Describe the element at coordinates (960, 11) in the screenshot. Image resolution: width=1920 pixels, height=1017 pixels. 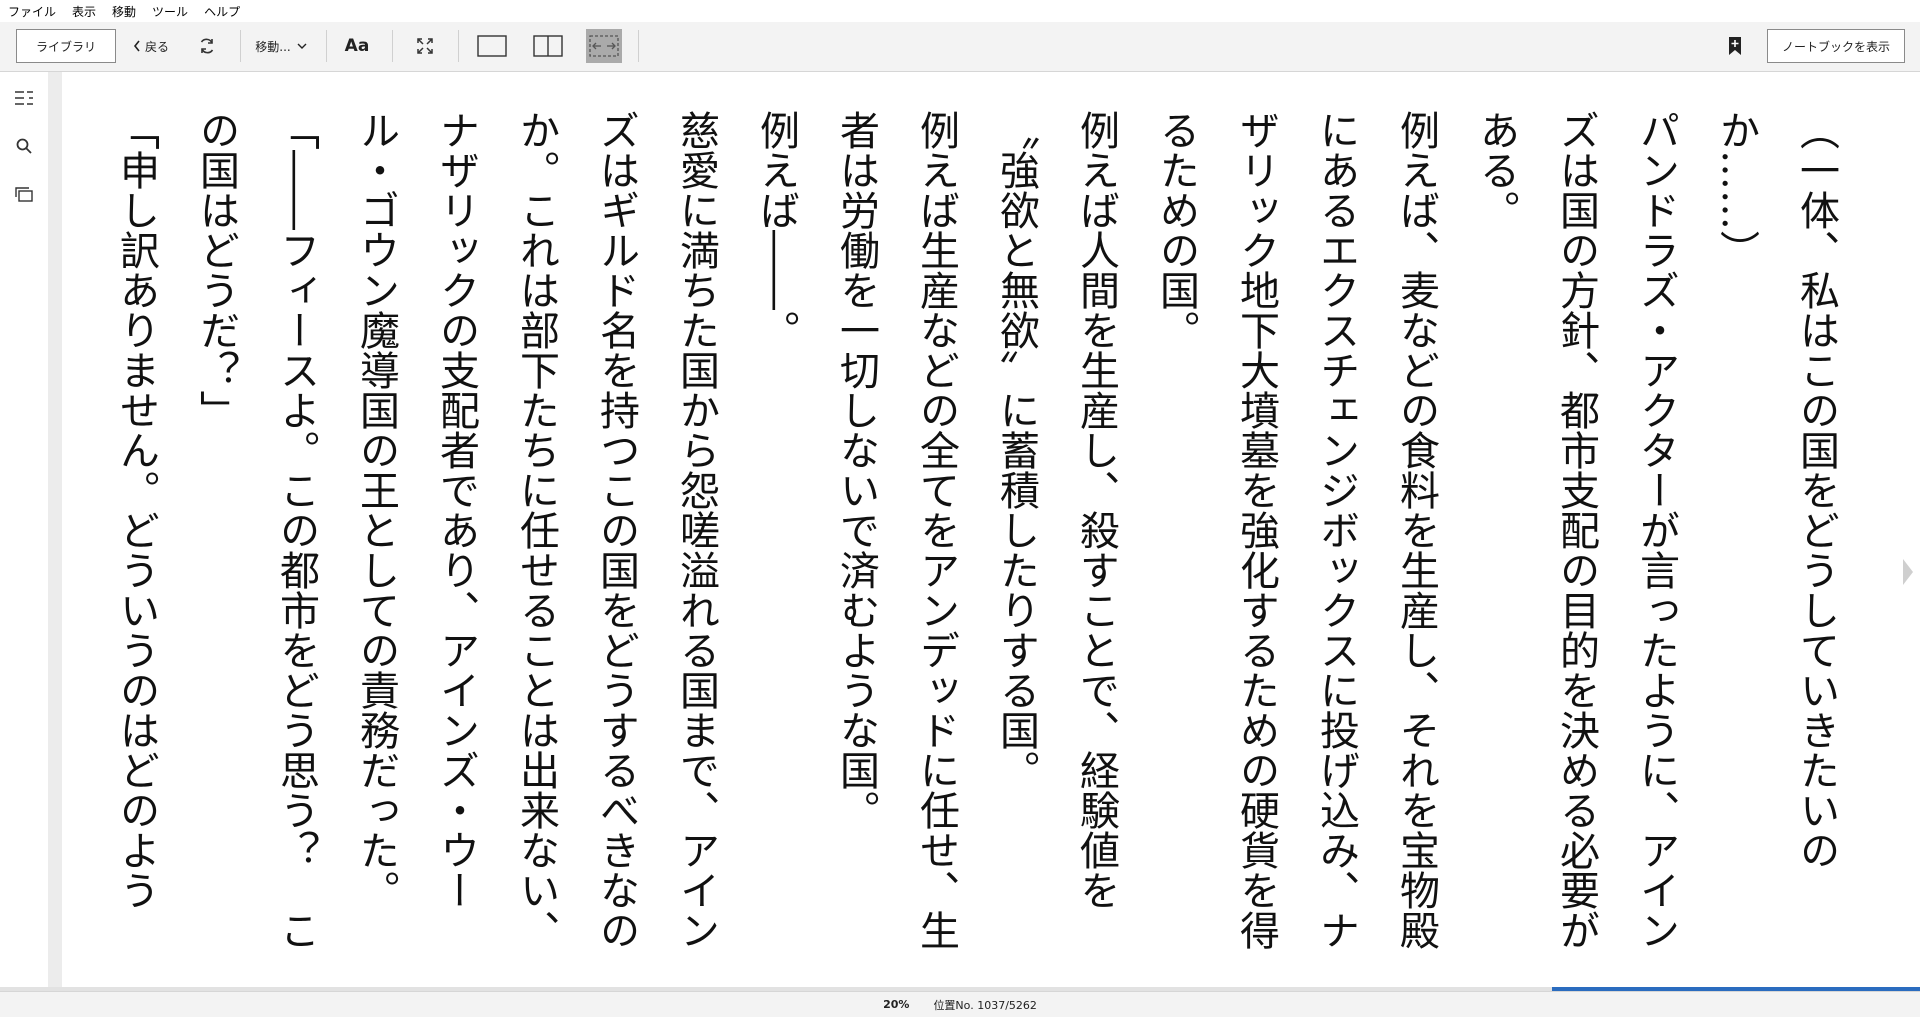
I see `menu-bar: ファイル 表示 移動 ツール ヘルプ` at that location.